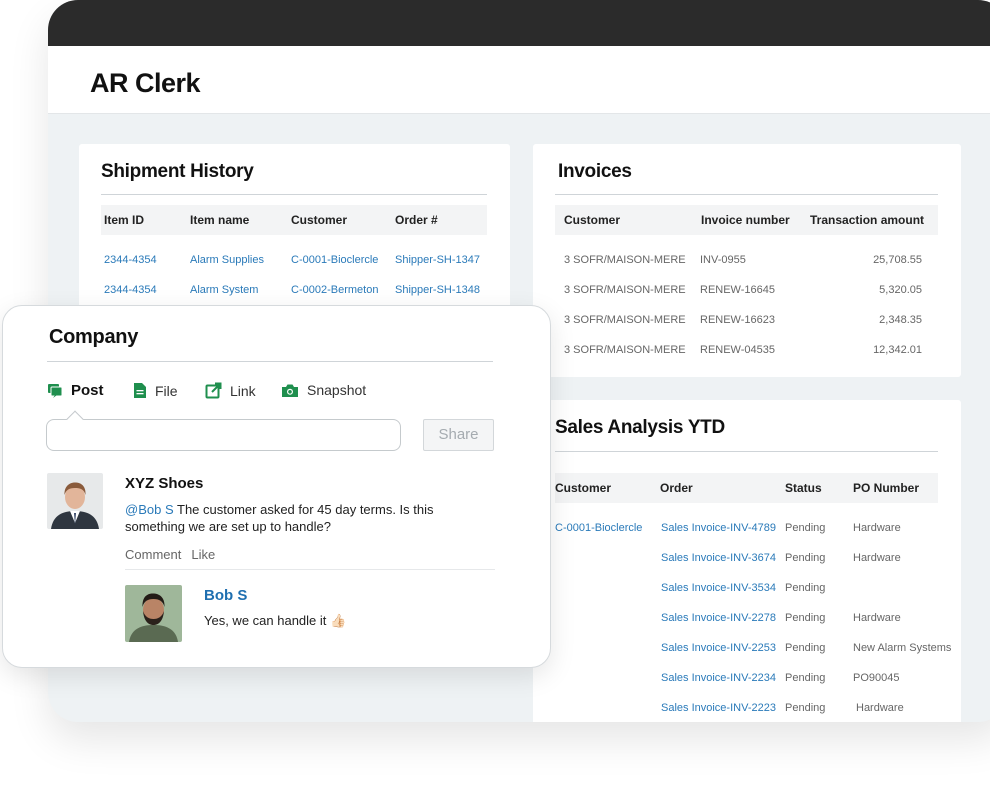  I want to click on order-link: Sales Invoice-INV-2253, so click(718, 648).